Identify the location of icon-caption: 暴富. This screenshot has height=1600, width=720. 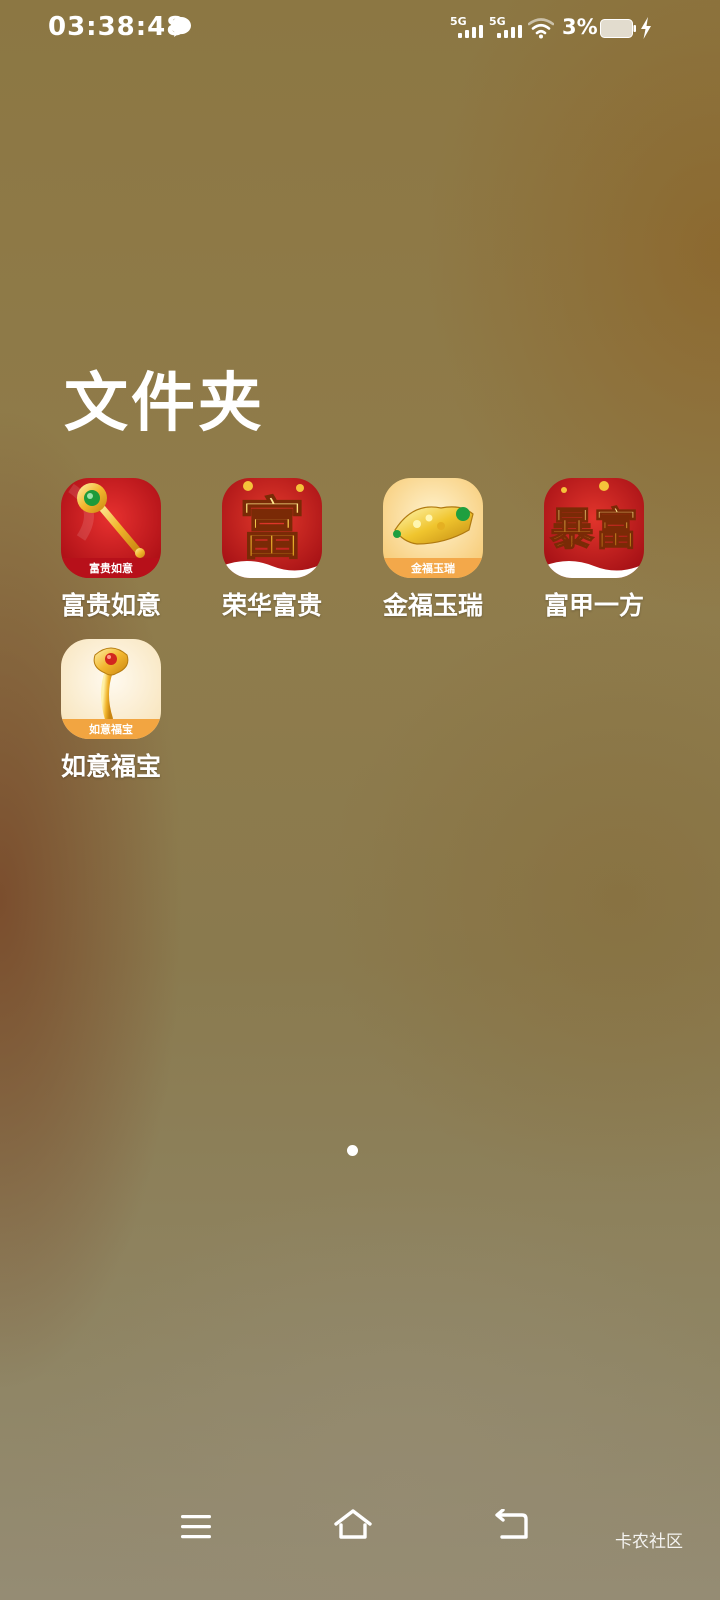
(594, 529).